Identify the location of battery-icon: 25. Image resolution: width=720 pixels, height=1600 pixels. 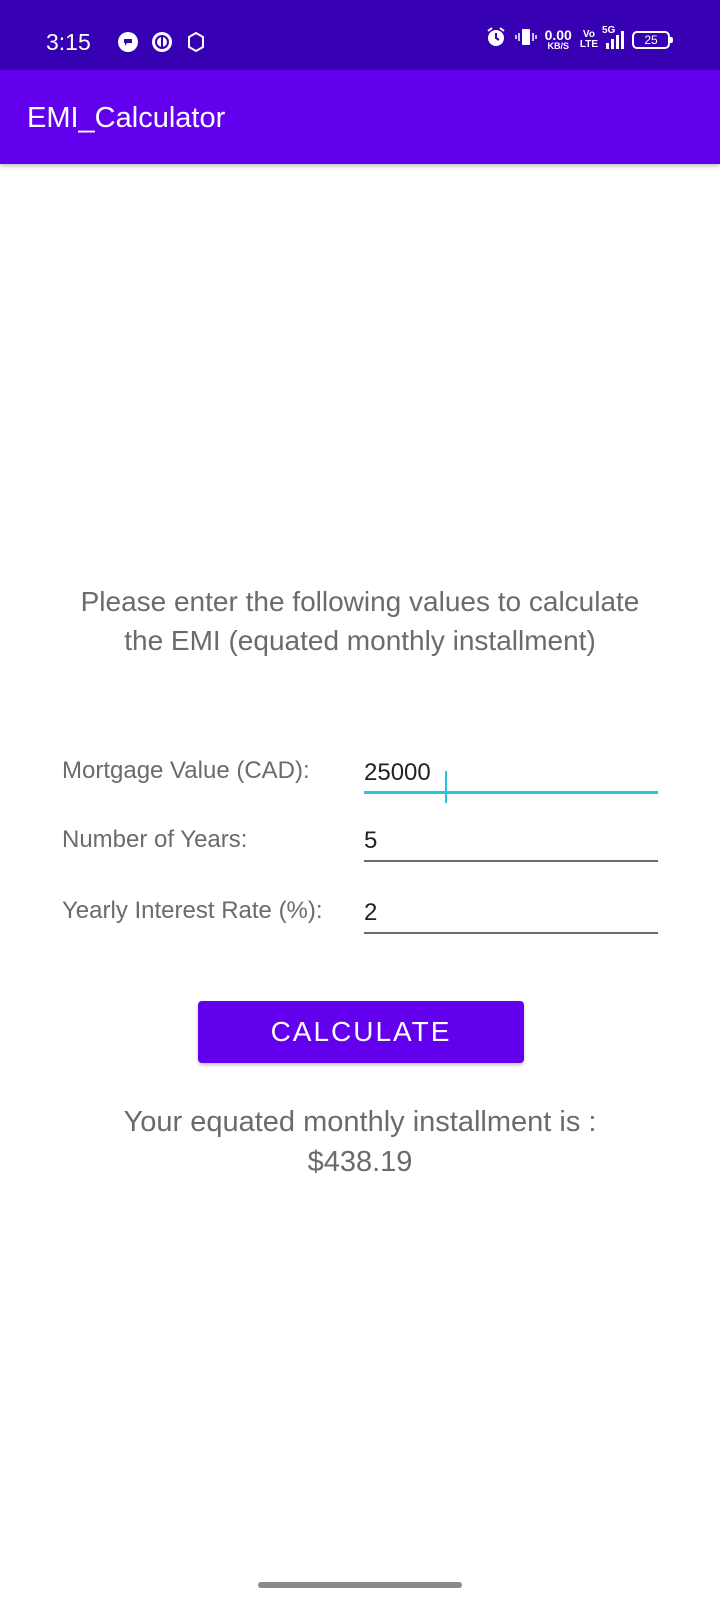
(652, 39).